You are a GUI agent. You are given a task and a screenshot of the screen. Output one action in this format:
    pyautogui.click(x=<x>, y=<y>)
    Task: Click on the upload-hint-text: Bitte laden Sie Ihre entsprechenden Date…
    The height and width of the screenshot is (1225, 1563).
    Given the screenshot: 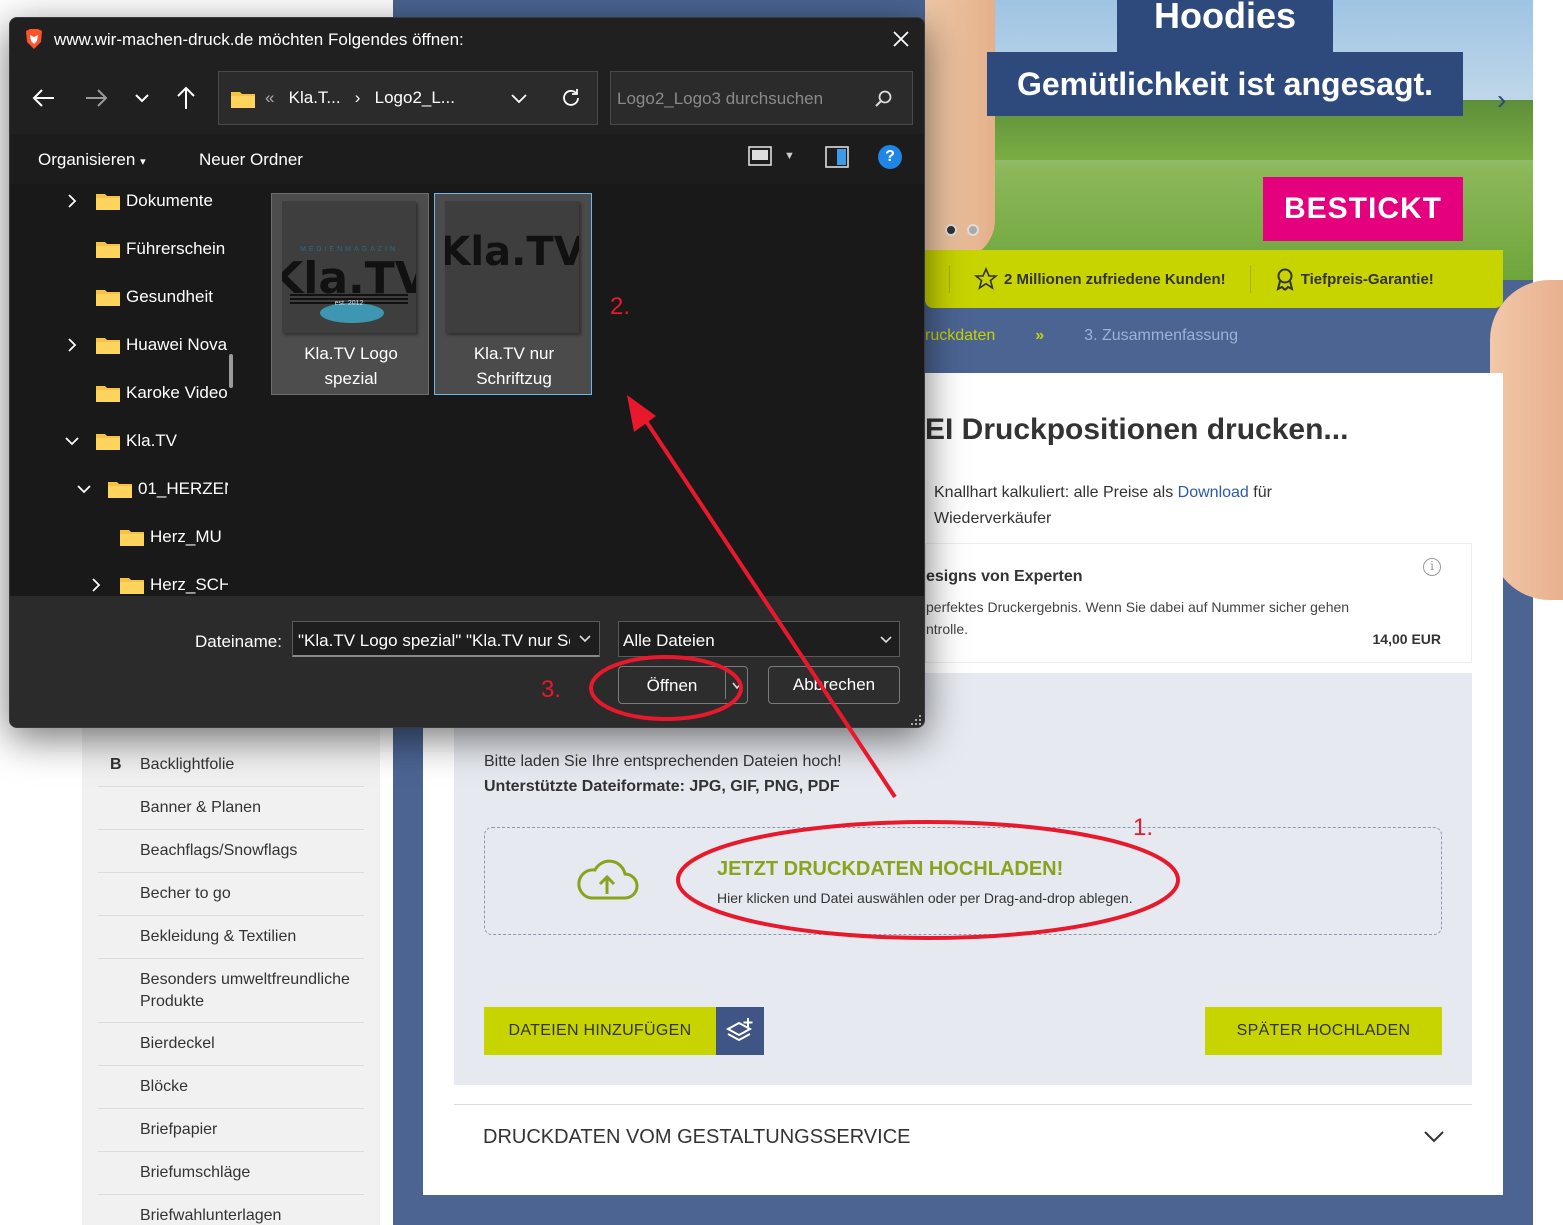 What is the action you would take?
    pyautogui.click(x=663, y=761)
    